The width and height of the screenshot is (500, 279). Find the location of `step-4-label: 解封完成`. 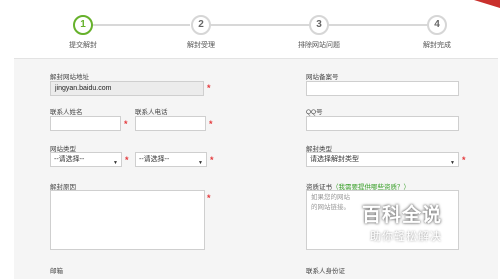

step-4-label: 解封完成 is located at coordinates (437, 45).